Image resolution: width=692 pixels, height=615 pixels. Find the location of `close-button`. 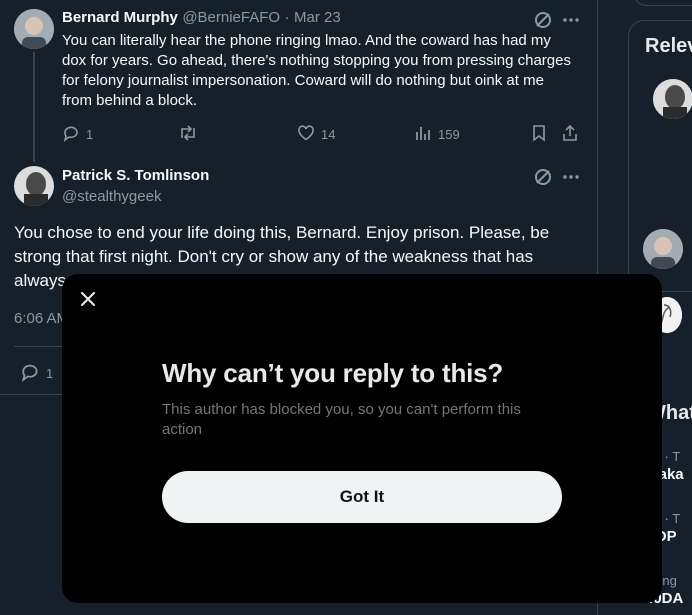

close-button is located at coordinates (88, 301).